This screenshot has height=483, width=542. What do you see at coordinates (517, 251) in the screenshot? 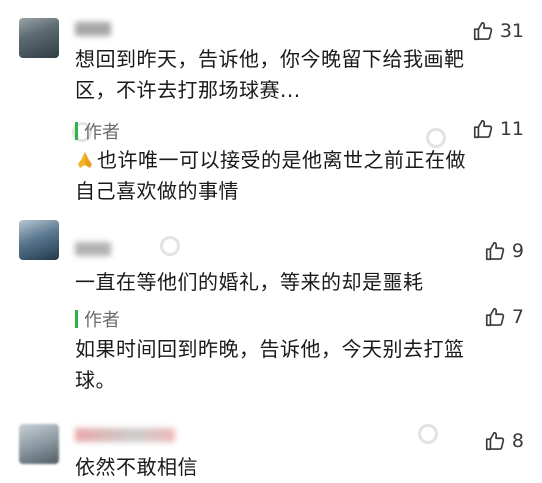
I see `like-count: 9` at bounding box center [517, 251].